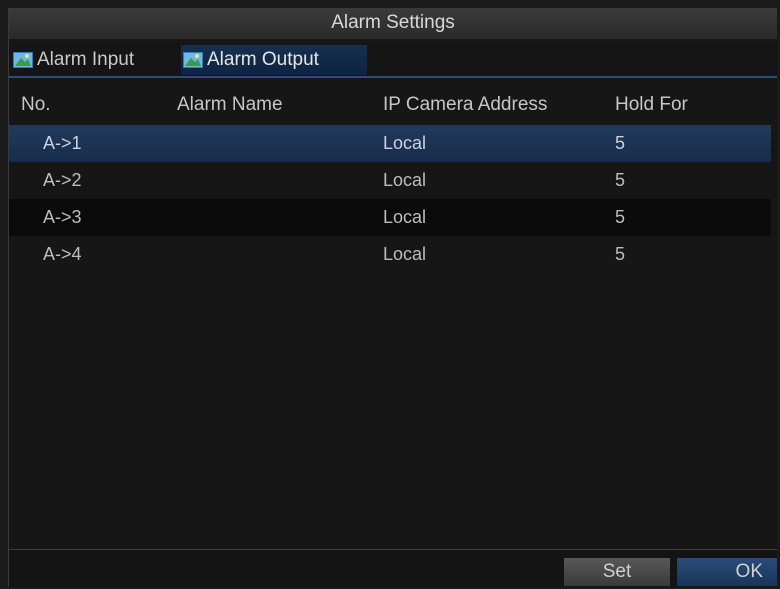  I want to click on column-header-hold-for: Hold For, so click(651, 104).